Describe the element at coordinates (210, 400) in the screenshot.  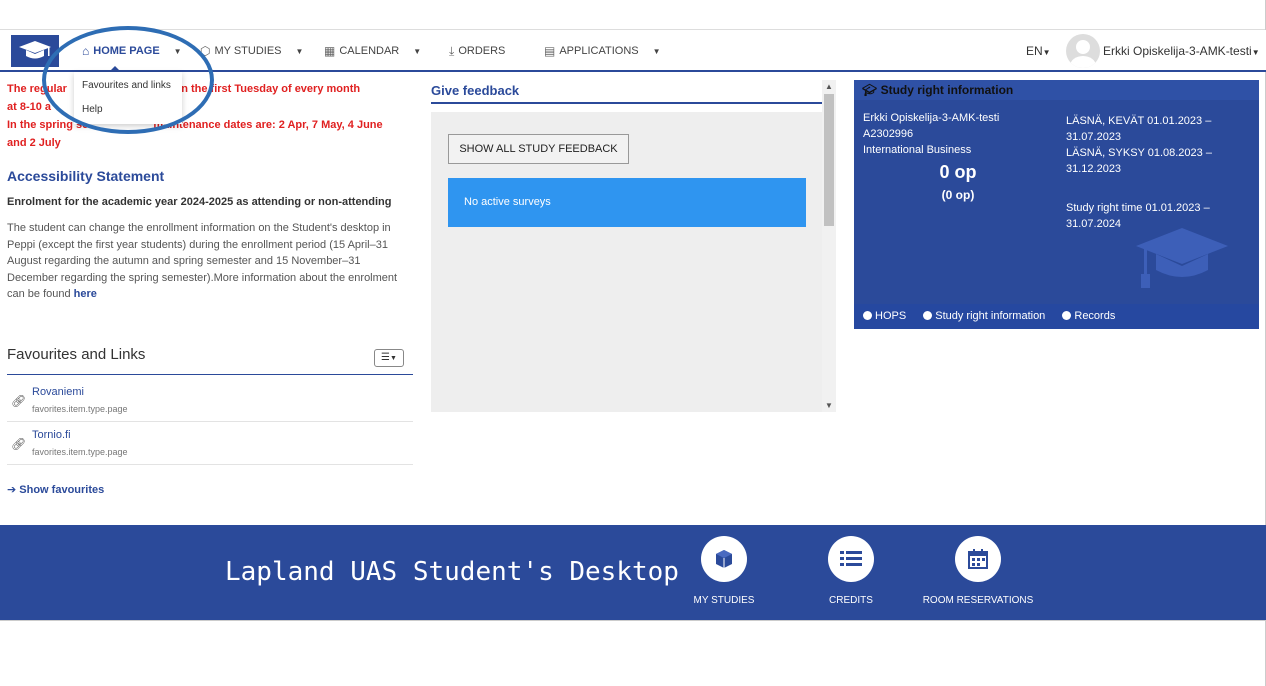
I see `list-item: 🔗︎ Rovaniemi favorites.item.type.page` at that location.